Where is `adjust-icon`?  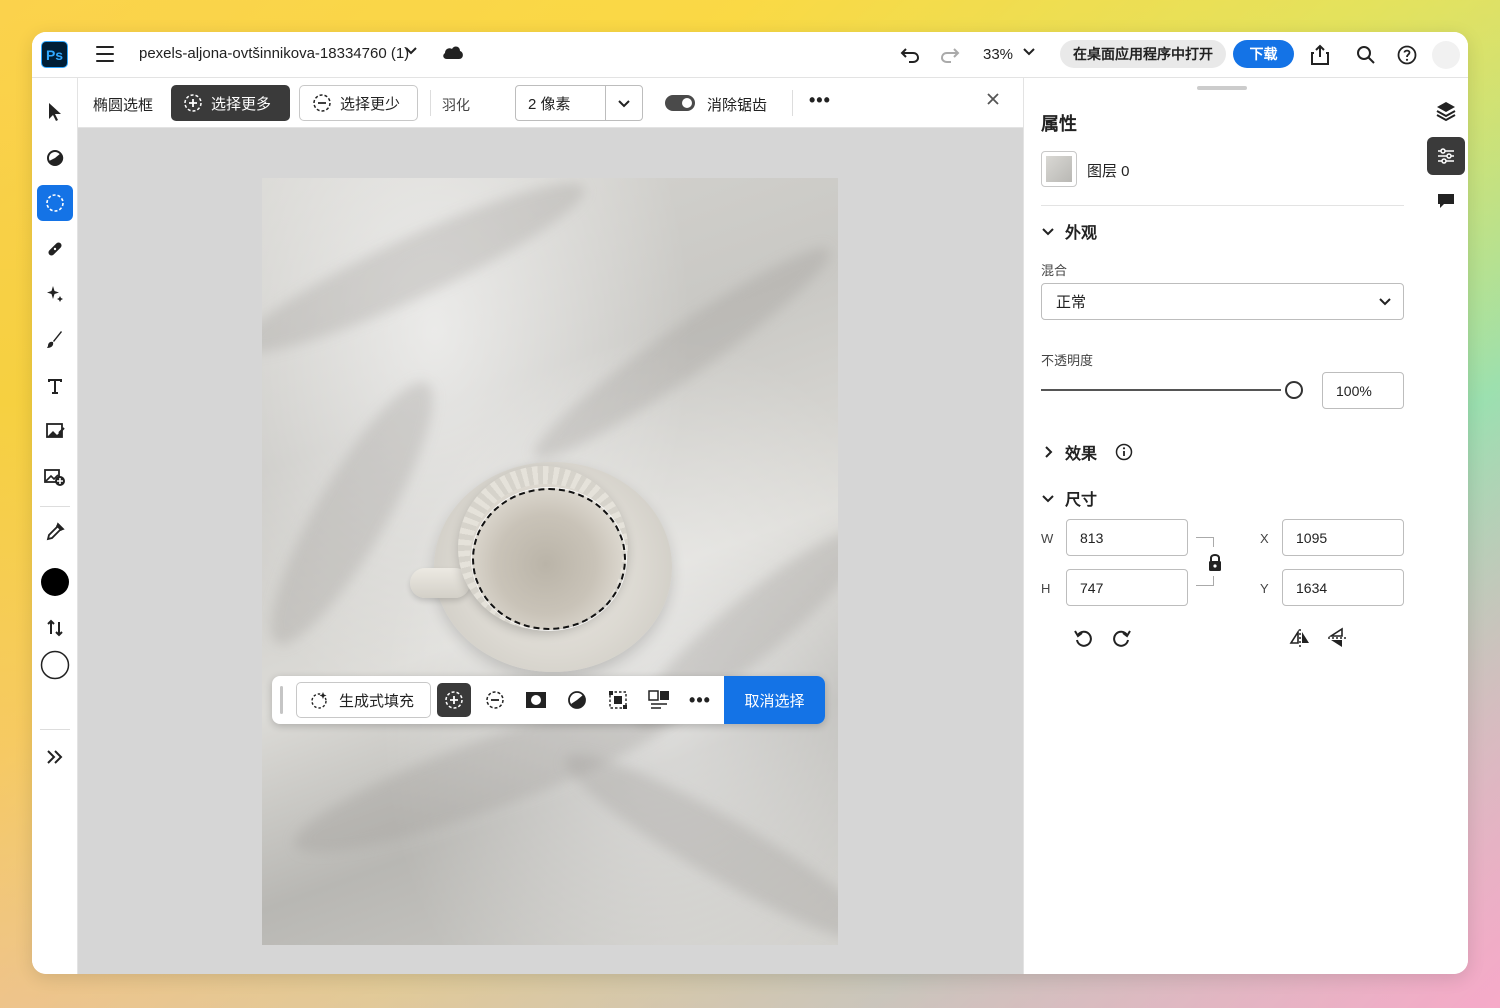
adjust-icon is located at coordinates (55, 158).